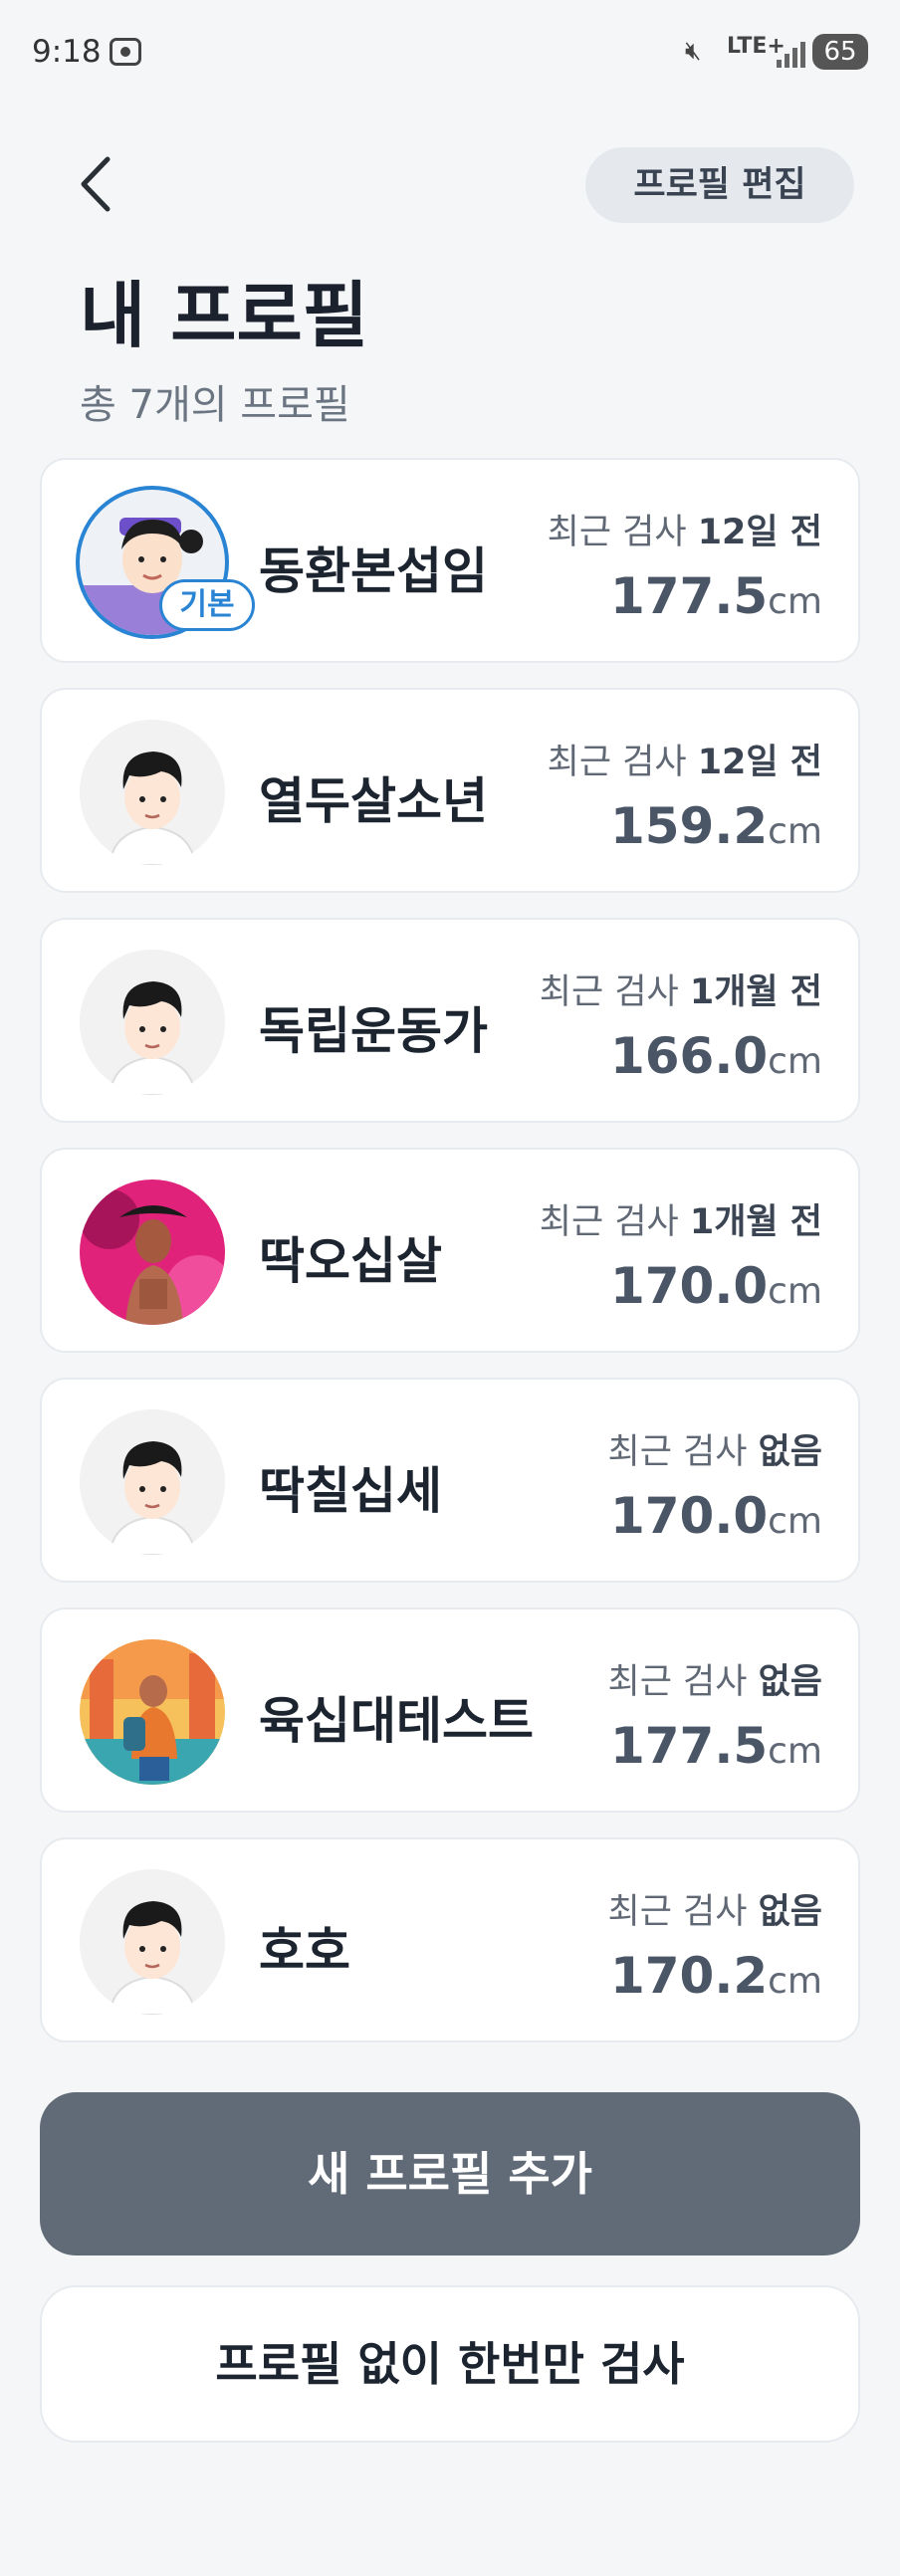 This screenshot has width=900, height=2576. Describe the element at coordinates (693, 51) in the screenshot. I see `mute-icon: 🔇︎` at that location.